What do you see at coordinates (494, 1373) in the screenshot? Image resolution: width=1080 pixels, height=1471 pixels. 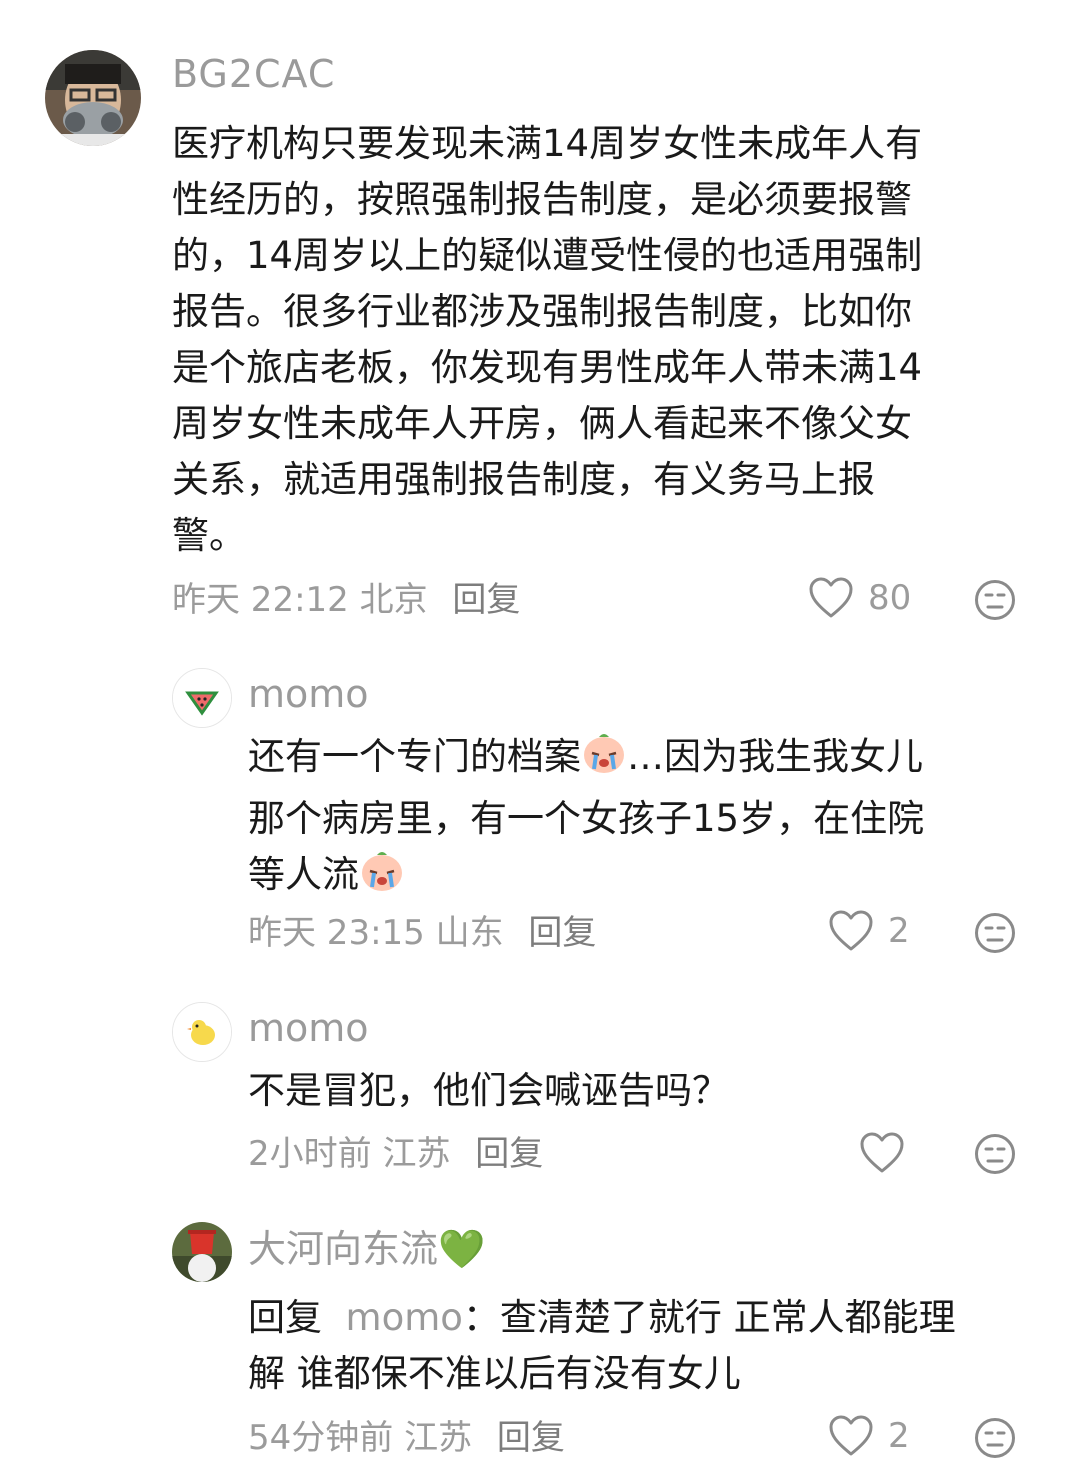 I see `text-line: 解 谁都保不准以后有没有女儿` at bounding box center [494, 1373].